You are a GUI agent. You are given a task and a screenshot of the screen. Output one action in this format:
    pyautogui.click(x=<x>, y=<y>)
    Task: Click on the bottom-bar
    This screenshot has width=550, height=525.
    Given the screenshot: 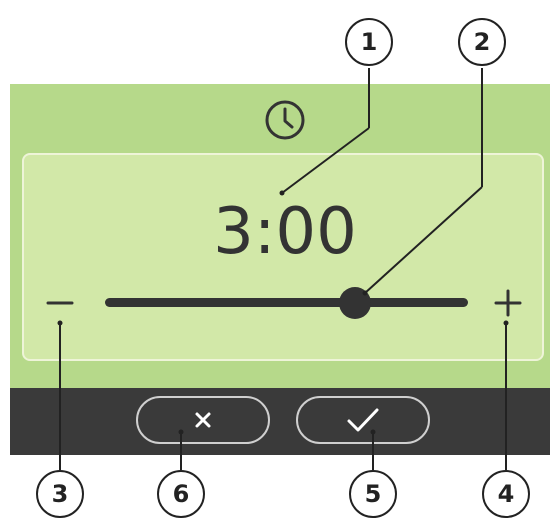 What is the action you would take?
    pyautogui.click(x=280, y=421)
    